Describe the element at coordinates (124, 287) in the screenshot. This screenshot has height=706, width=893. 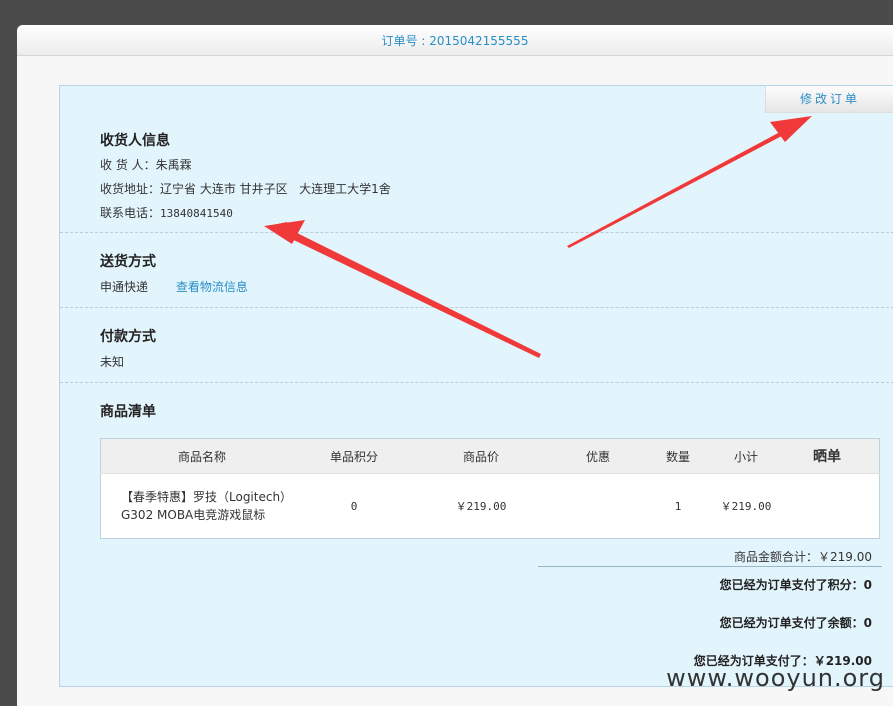
I see `delivery-method: 申通快递` at that location.